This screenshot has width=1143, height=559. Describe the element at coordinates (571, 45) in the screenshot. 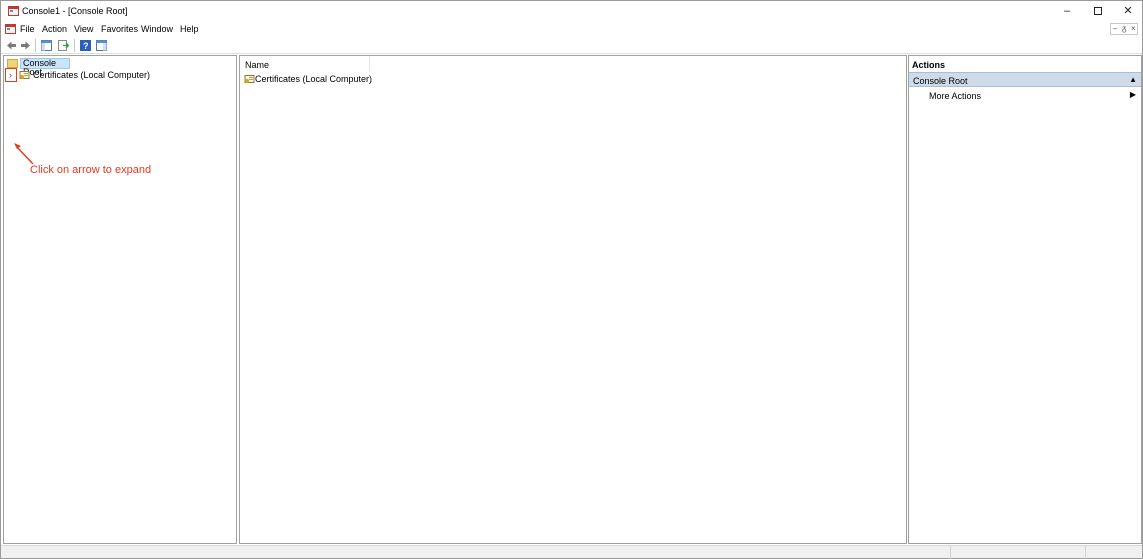

I see `toolbar: ?` at that location.